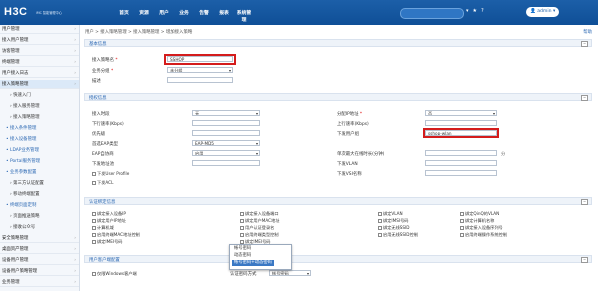 The image size is (598, 291). What do you see at coordinates (144, 16) in the screenshot?
I see `nav-resource: 资源` at bounding box center [144, 16].